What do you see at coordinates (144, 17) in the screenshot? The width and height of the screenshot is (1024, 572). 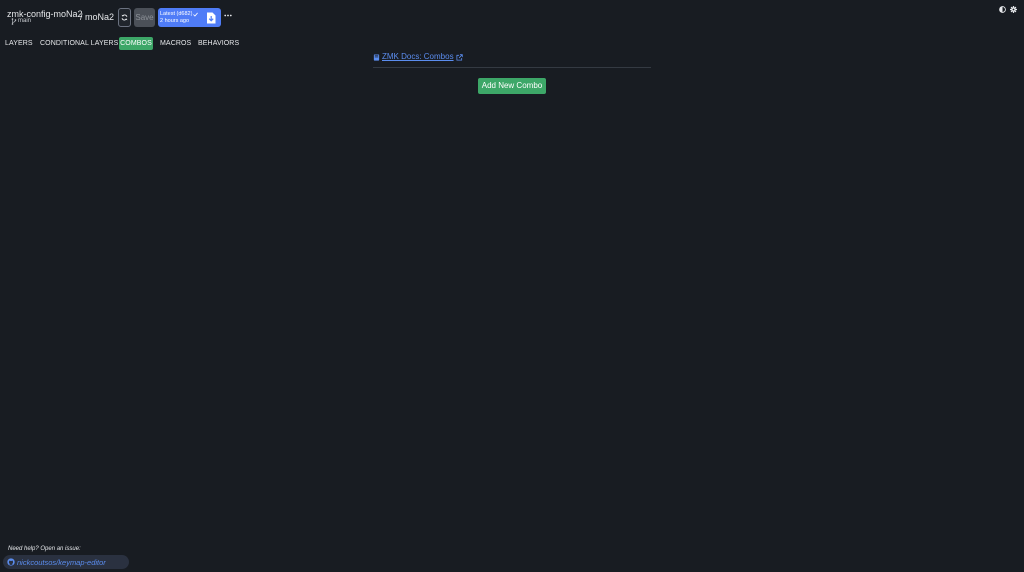 I see `save-button: Save` at bounding box center [144, 17].